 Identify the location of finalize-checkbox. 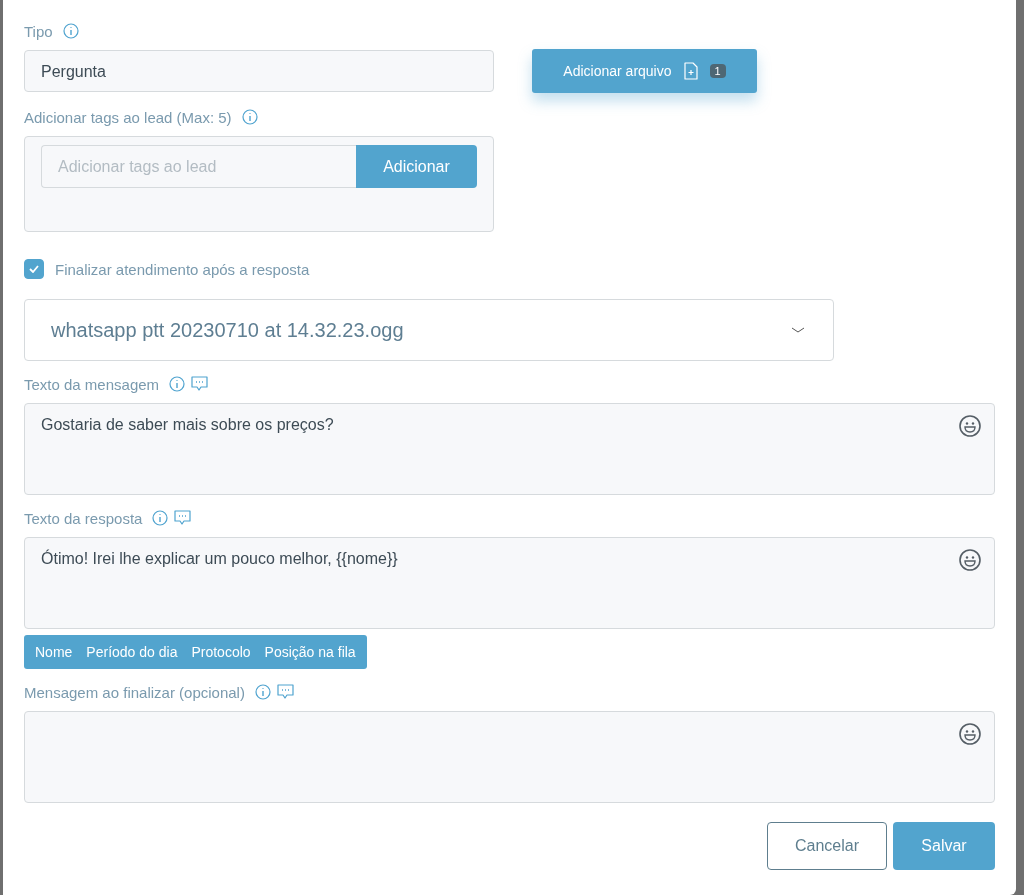
(34, 269).